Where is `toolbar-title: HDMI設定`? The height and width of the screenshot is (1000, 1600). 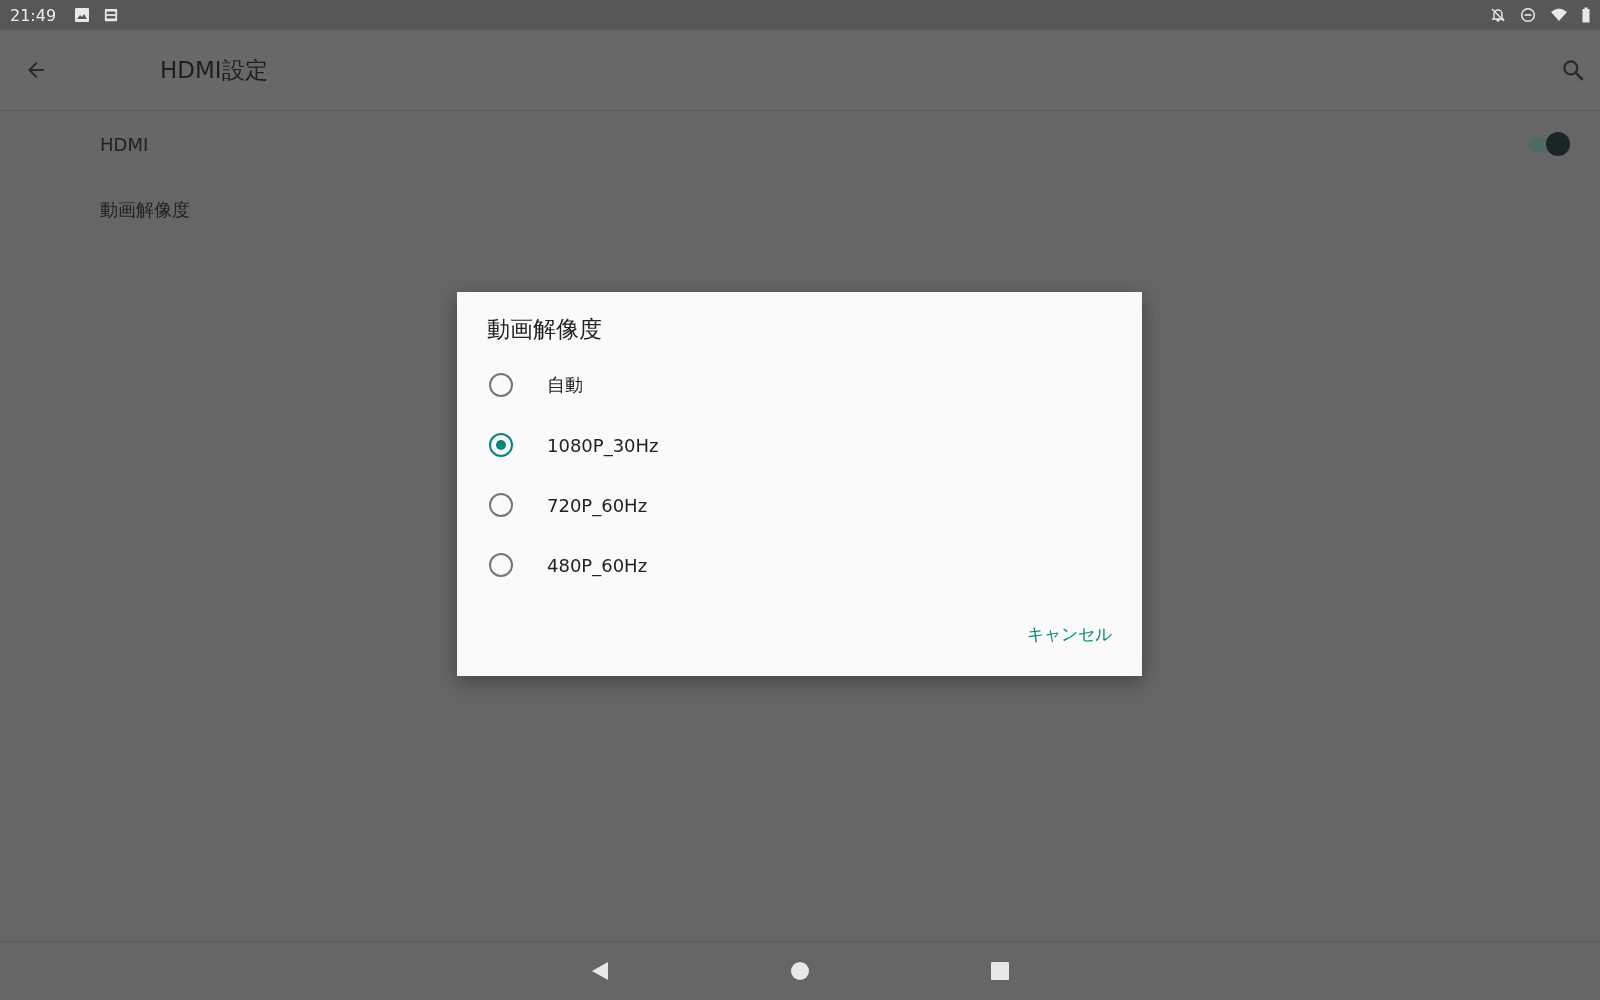 toolbar-title: HDMI設定 is located at coordinates (214, 70).